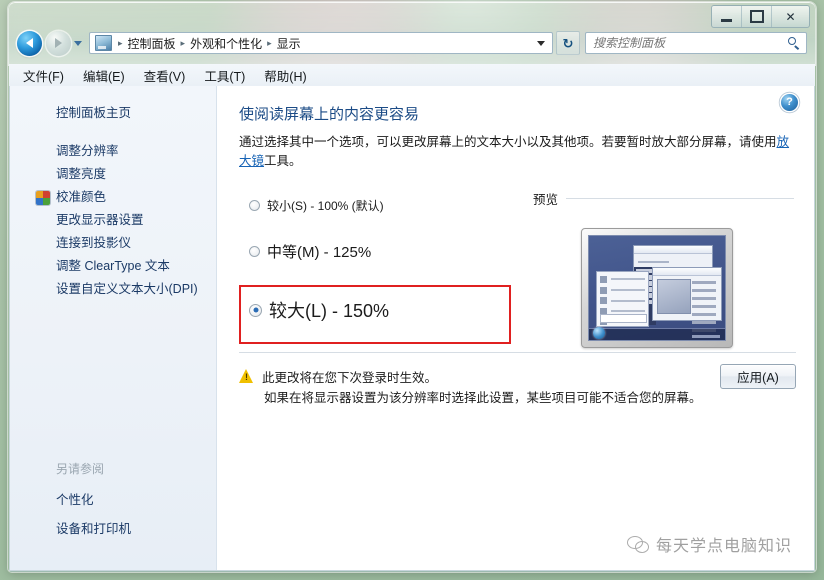 This screenshot has width=824, height=580. I want to click on sidebar-item-devices-and-printers: 设备和打印机, so click(113, 527).